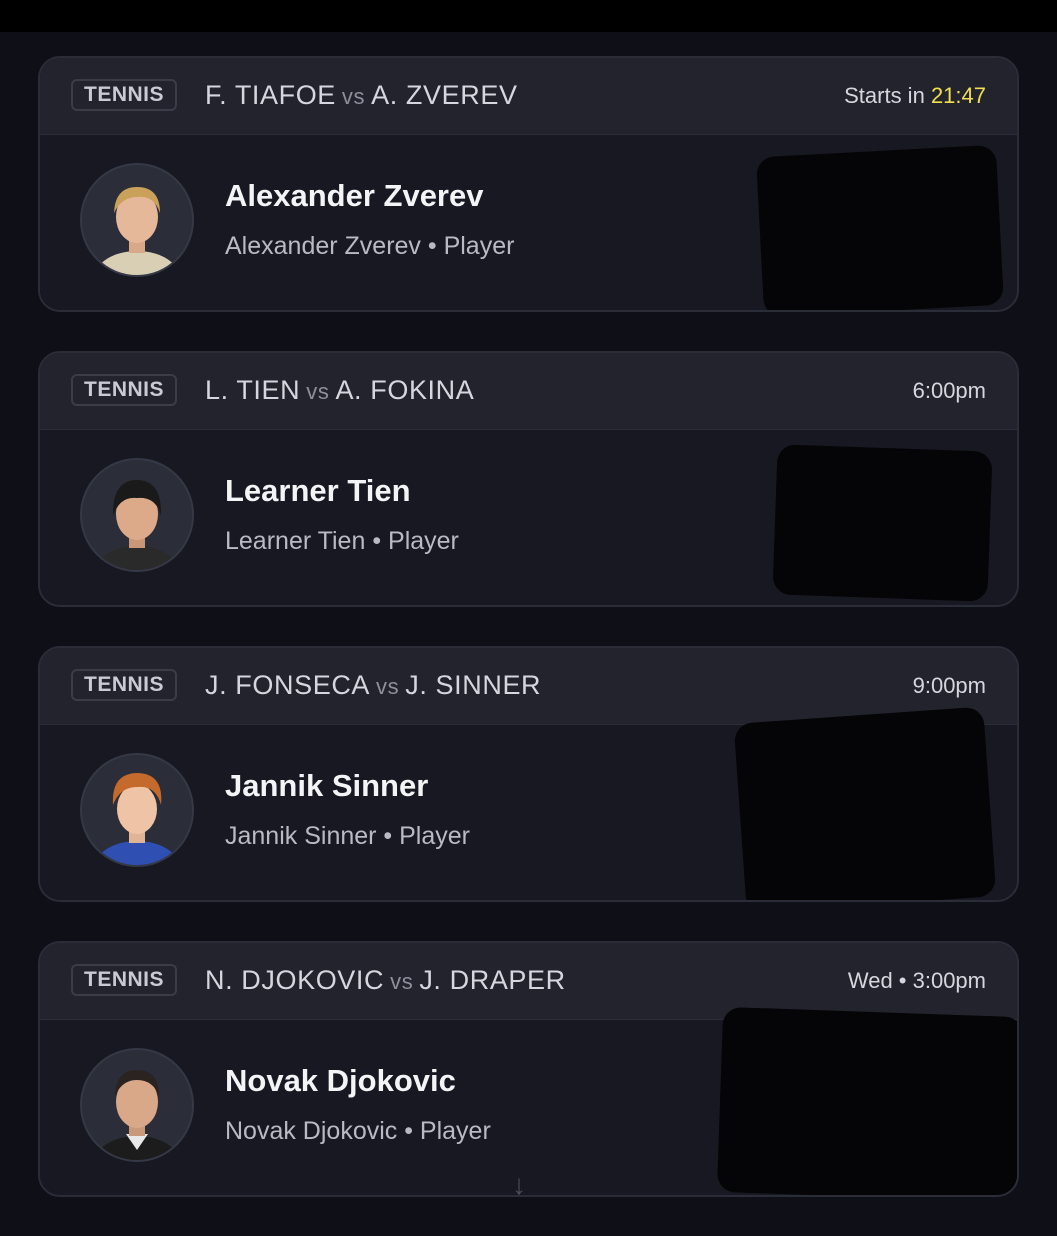 The height and width of the screenshot is (1236, 1057). Describe the element at coordinates (295, 980) in the screenshot. I see `matchup-player-1: N. DJOKOVIC` at that location.